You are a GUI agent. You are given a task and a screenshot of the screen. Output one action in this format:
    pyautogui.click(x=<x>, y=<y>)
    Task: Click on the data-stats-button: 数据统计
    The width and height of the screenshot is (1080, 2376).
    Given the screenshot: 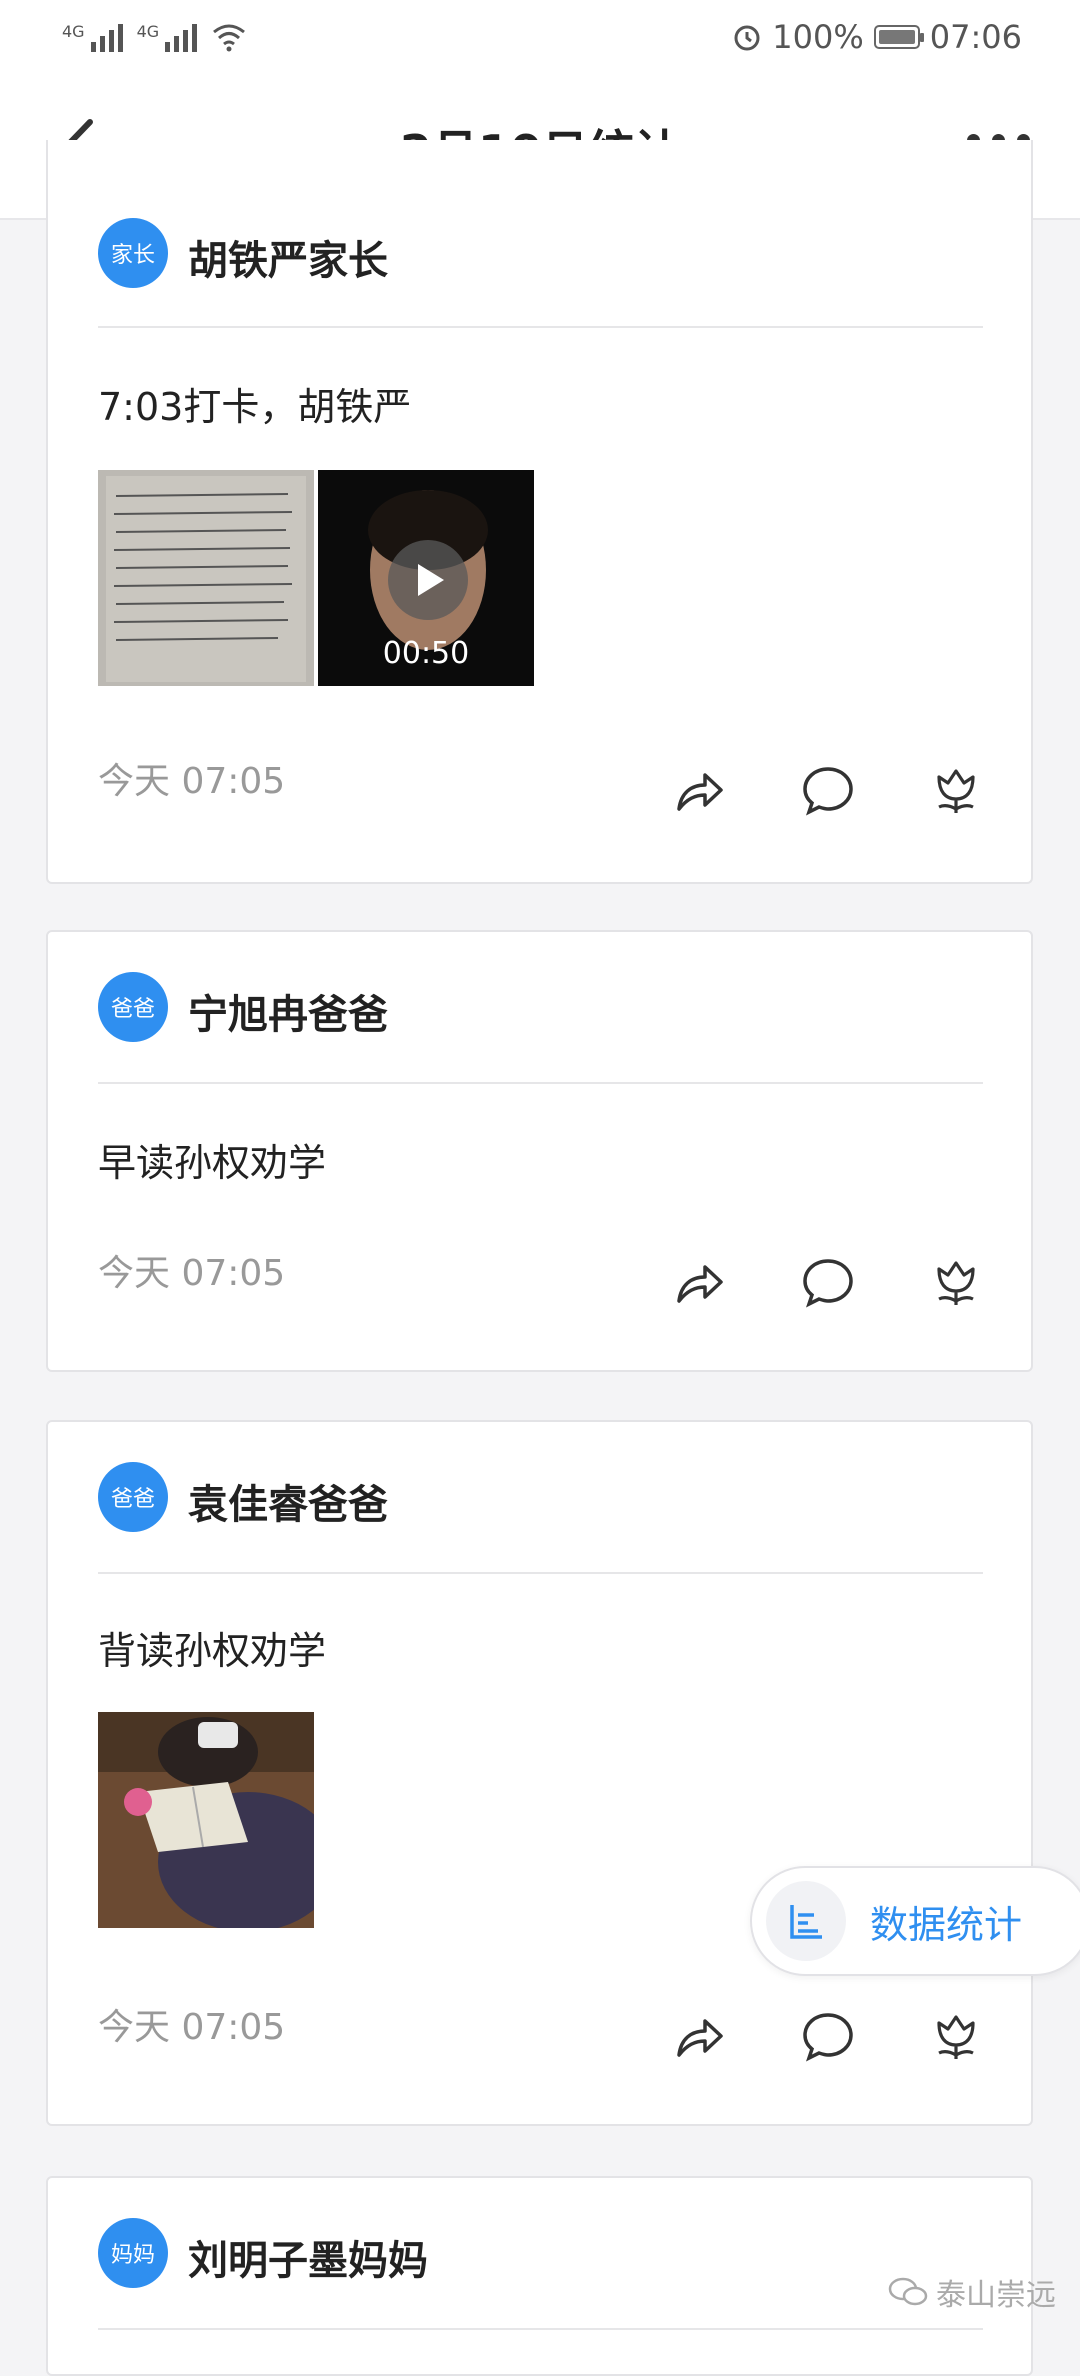 What is the action you would take?
    pyautogui.click(x=915, y=1921)
    